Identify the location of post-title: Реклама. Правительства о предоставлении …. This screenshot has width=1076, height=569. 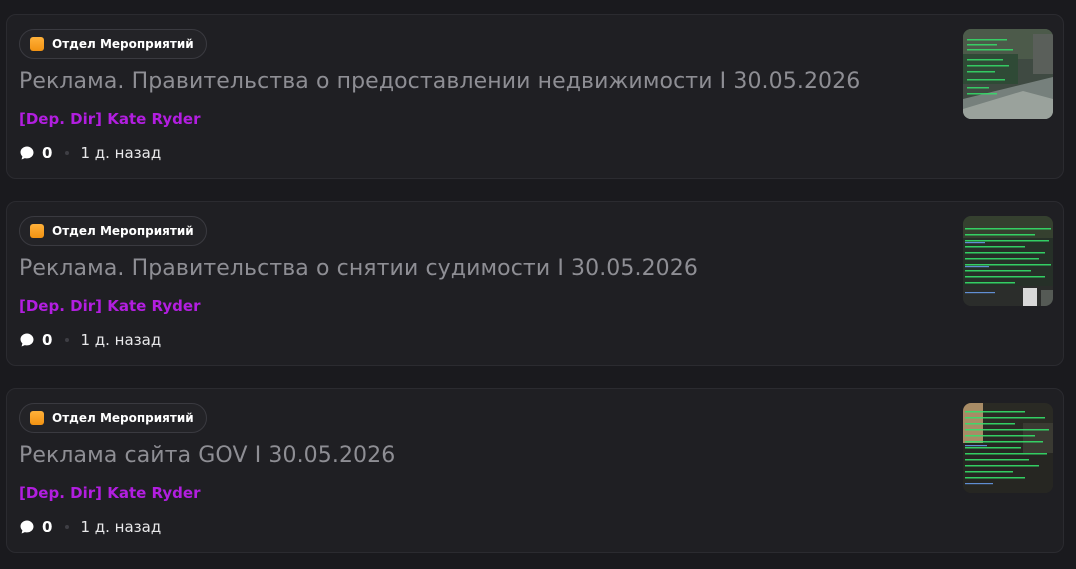
(439, 81).